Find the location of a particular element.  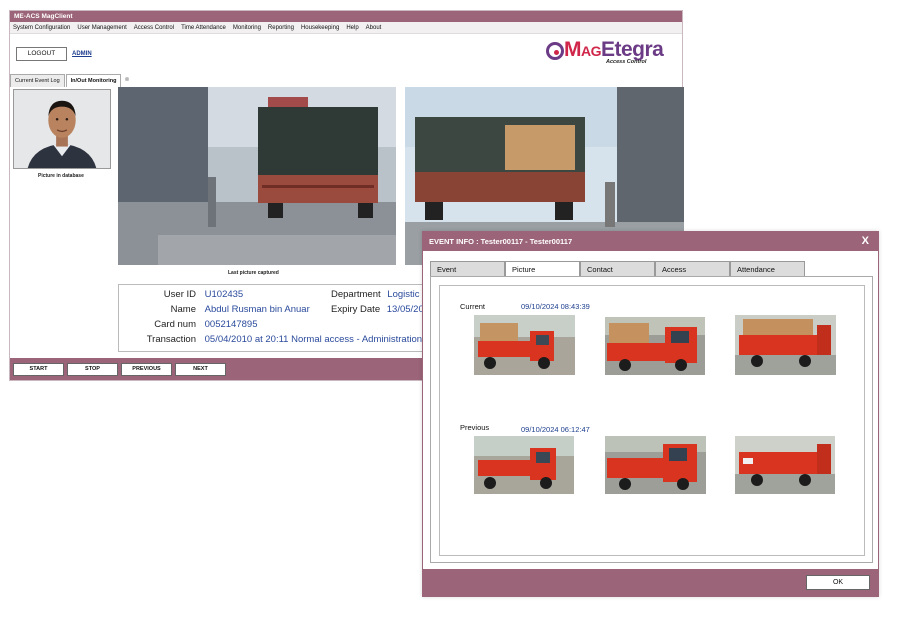

user-id-value: U102435 is located at coordinates (224, 294).